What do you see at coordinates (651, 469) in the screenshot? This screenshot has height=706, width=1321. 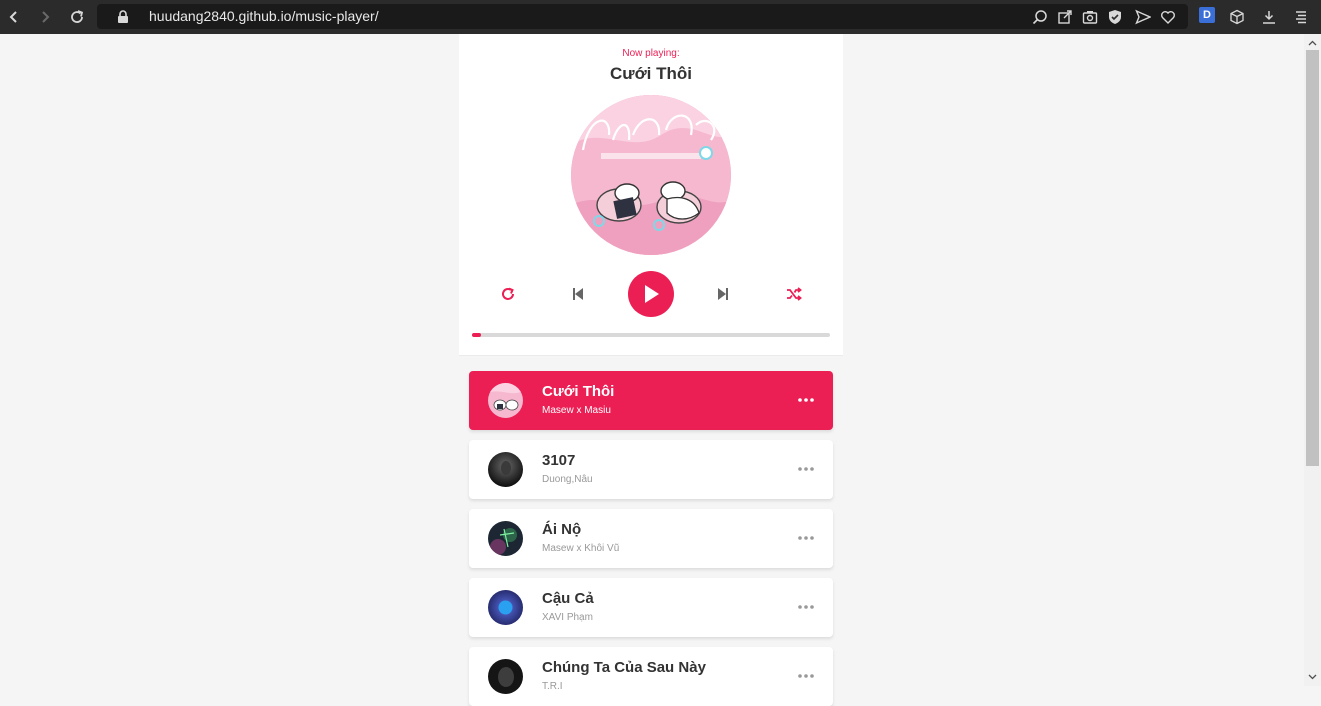 I see `playlist-item: 3107 Duong,Nâu` at bounding box center [651, 469].